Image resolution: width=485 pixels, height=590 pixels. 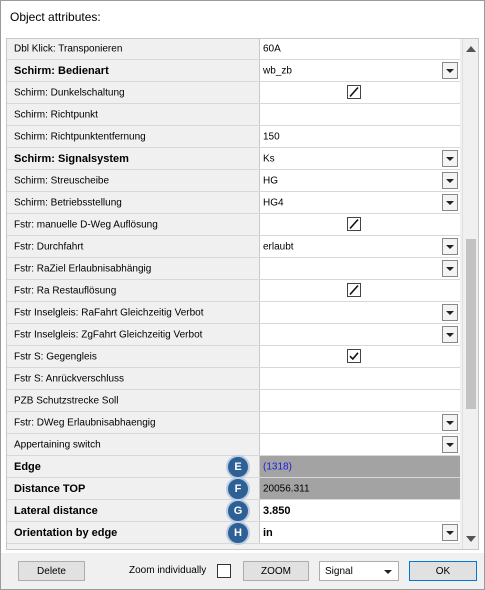 I want to click on edge-link: (1318), so click(x=277, y=466).